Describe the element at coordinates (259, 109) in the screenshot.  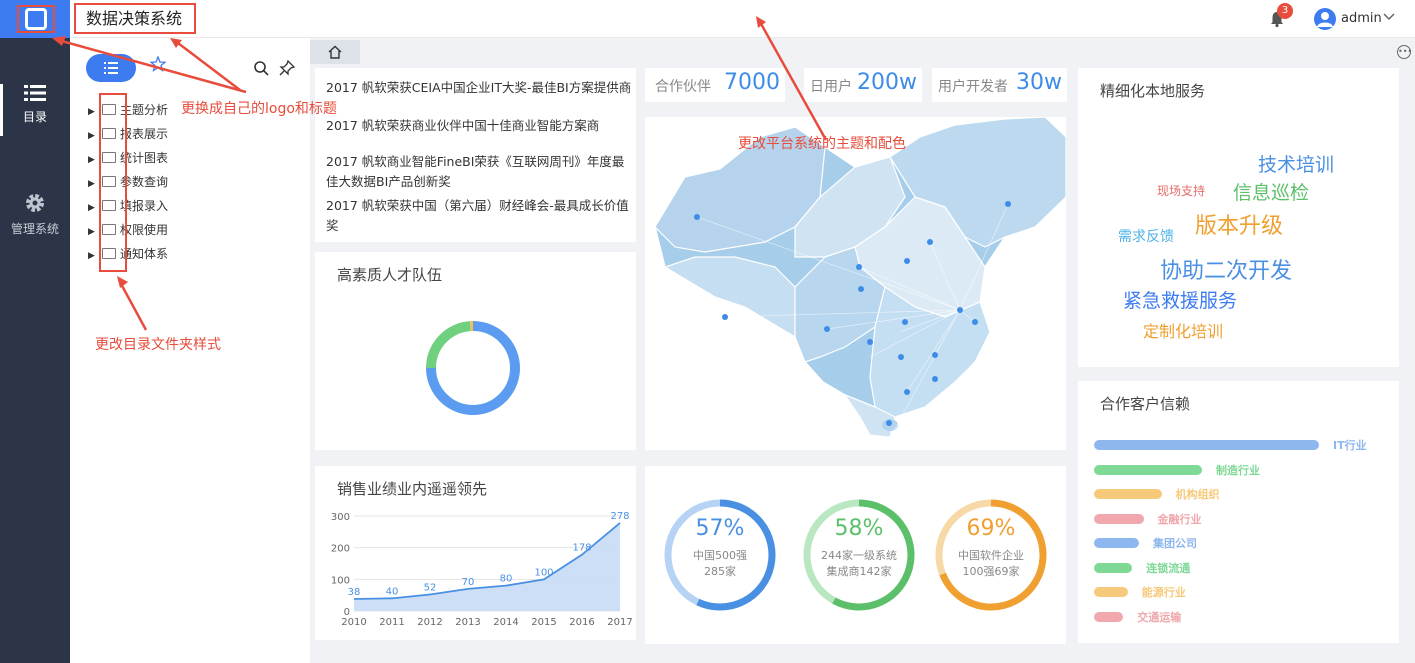
I see `annotation-logo: 更换成自己的logo和标题` at that location.